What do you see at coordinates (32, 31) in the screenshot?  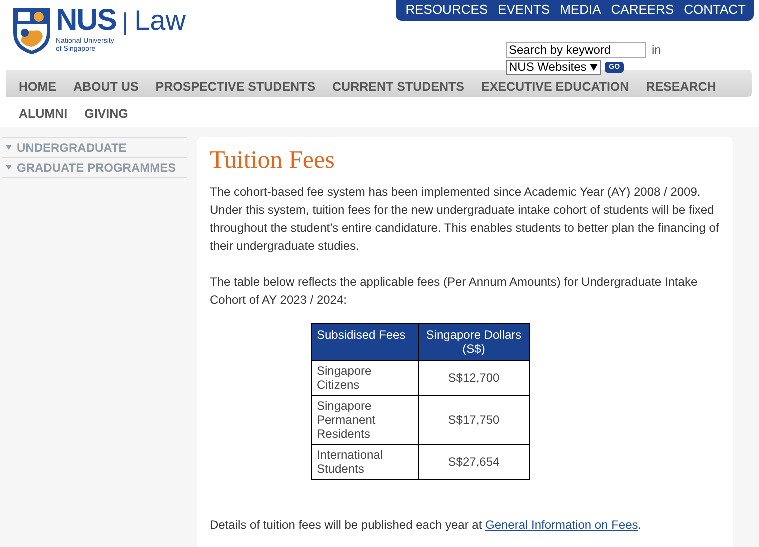 I see `crest-icon` at bounding box center [32, 31].